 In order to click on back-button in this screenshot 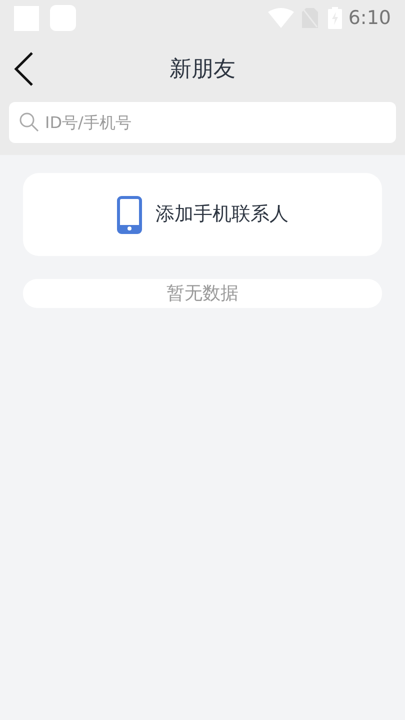, I will do `click(24, 69)`.